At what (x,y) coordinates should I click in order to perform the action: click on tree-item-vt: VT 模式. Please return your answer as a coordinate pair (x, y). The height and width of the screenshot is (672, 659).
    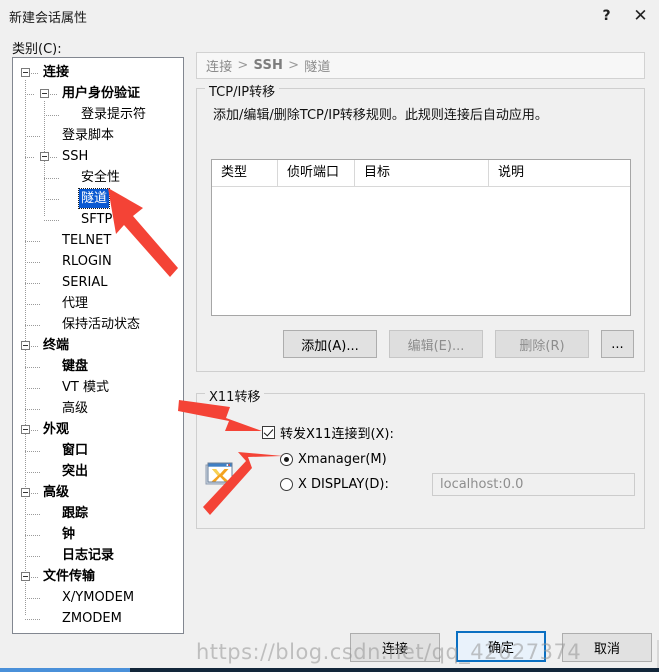
    Looking at the image, I should click on (85, 387).